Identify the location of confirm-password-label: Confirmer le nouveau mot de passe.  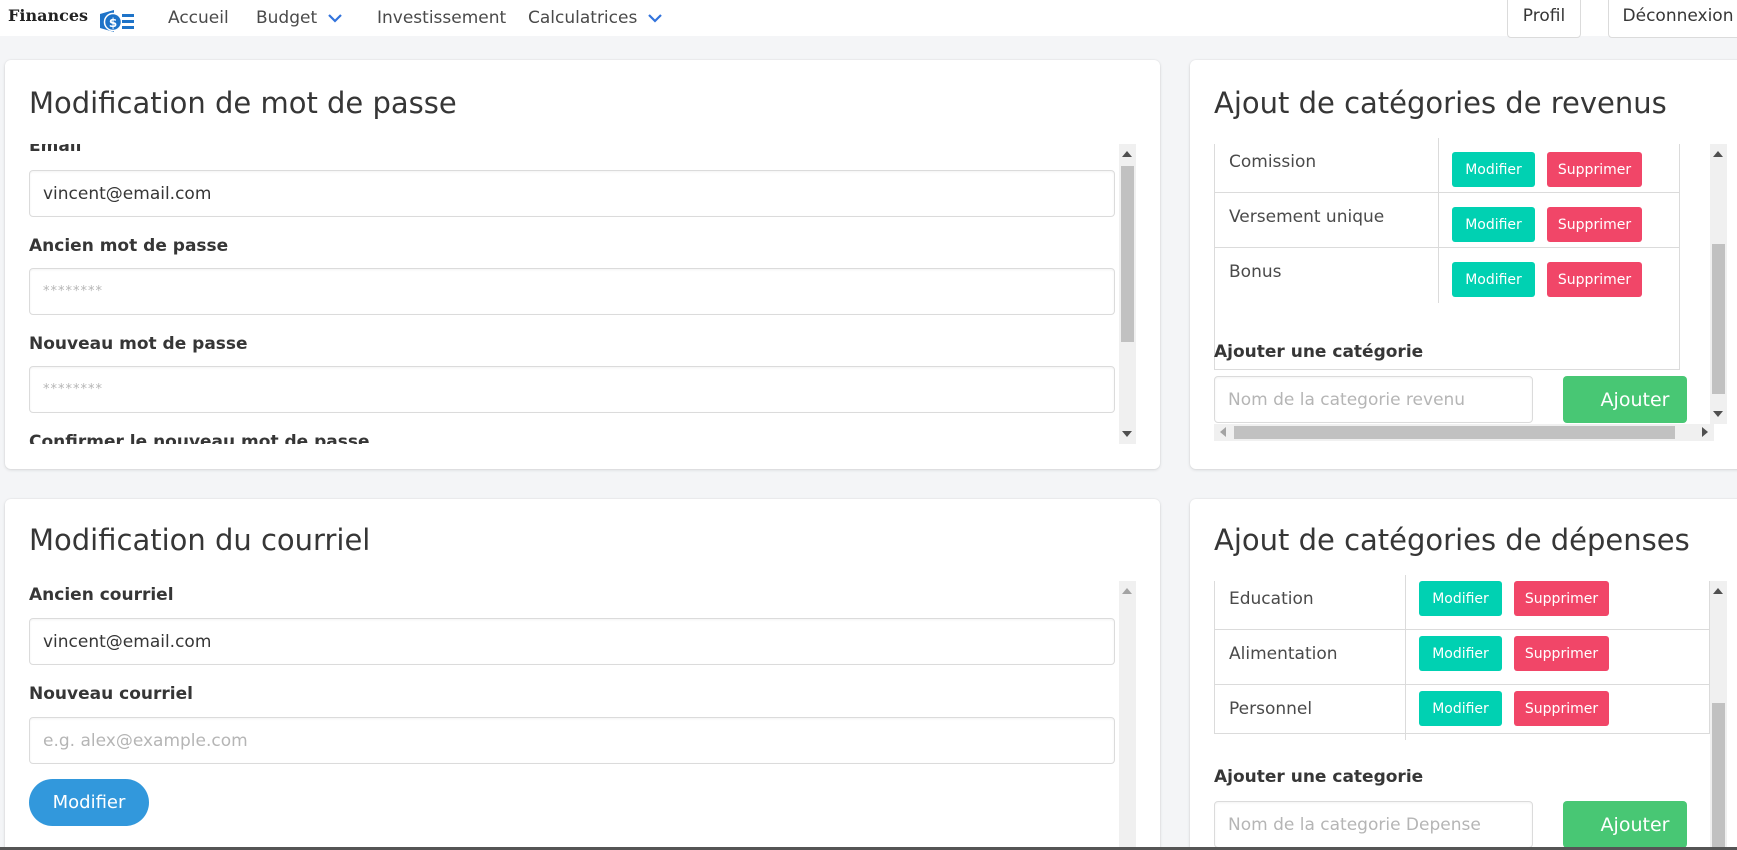
(199, 438).